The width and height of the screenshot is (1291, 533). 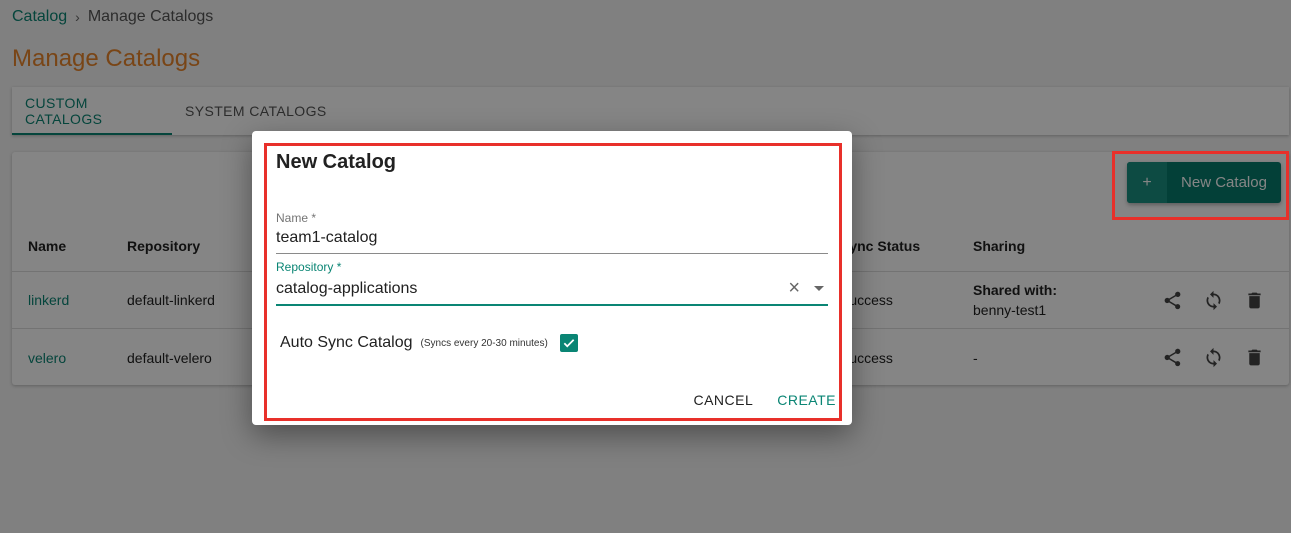 I want to click on auto-sync-hint: (Syncs every 20-30 minutes), so click(x=484, y=343).